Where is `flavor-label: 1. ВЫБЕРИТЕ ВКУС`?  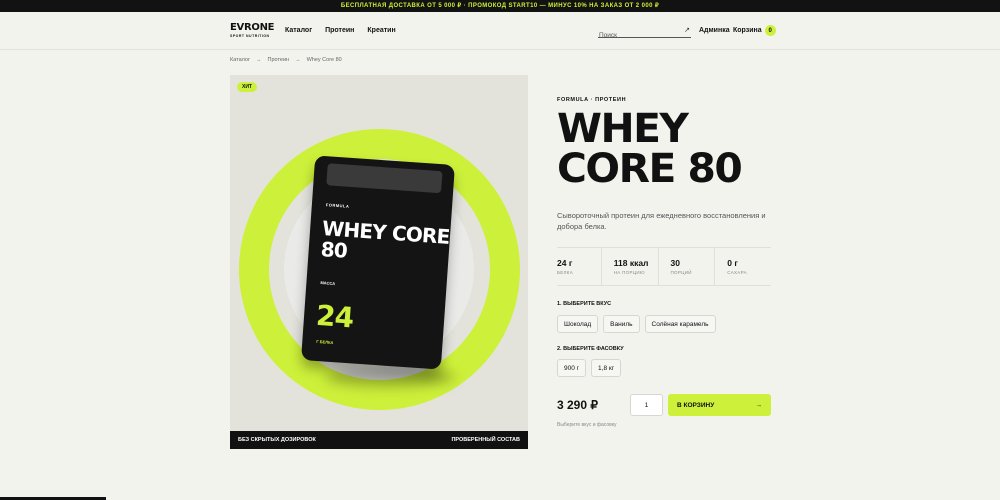 flavor-label: 1. ВЫБЕРИТЕ ВКУС is located at coordinates (584, 304).